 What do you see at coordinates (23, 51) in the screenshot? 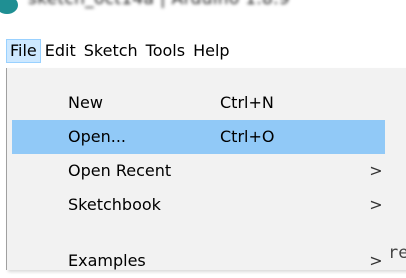
I see `menu-file: File` at bounding box center [23, 51].